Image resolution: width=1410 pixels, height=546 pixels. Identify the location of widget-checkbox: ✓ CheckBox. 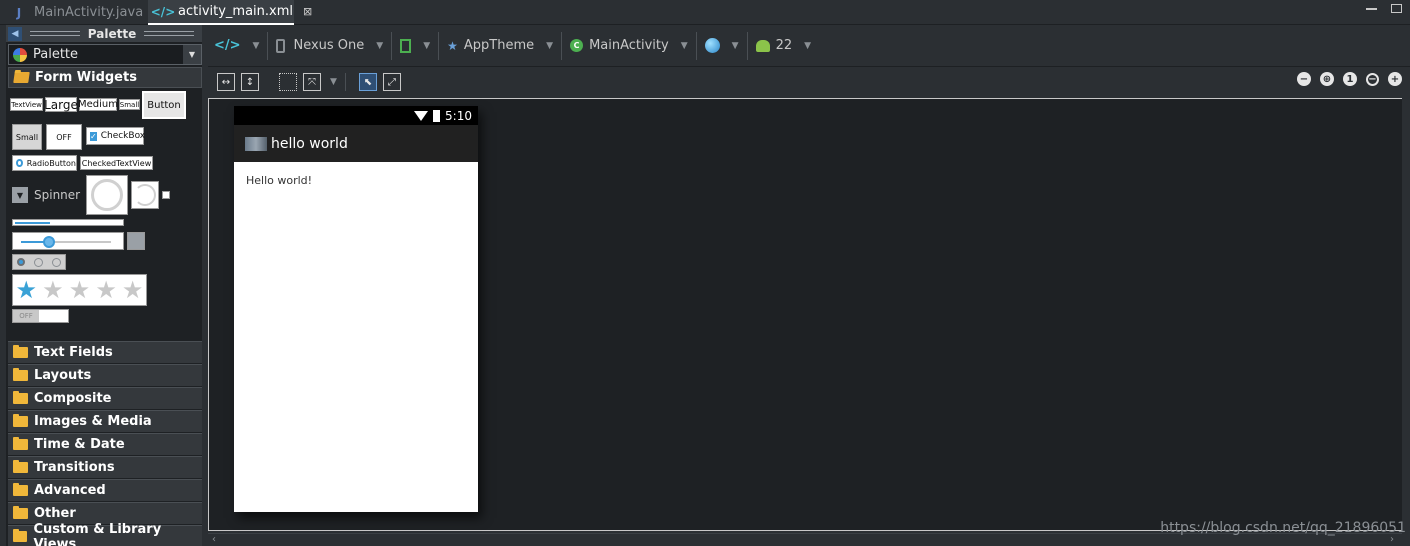
(115, 136).